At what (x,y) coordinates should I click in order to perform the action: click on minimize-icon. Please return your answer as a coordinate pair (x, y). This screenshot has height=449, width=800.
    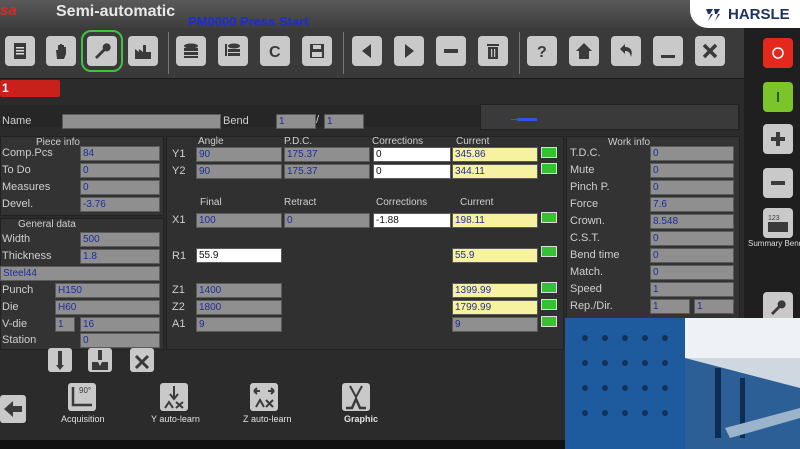
    Looking at the image, I should click on (668, 51).